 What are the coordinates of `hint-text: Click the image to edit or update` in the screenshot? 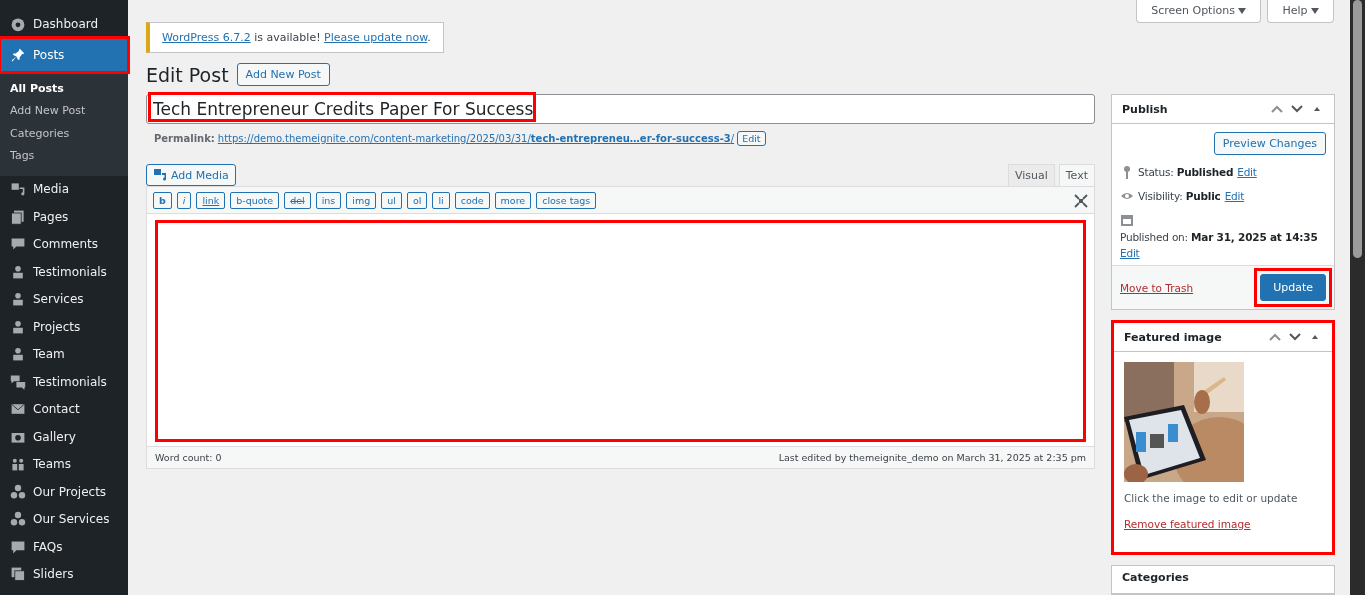 It's located at (1211, 498).